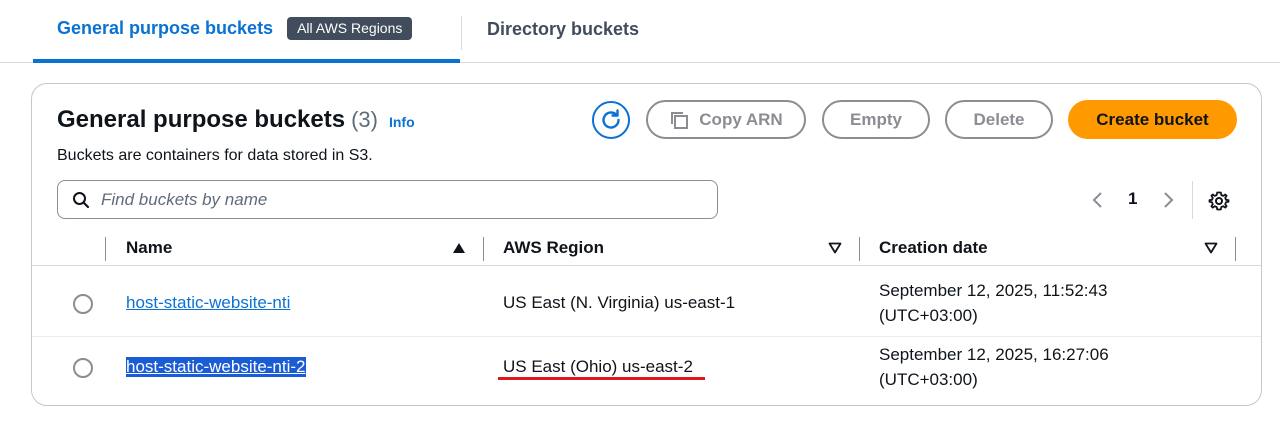 Image resolution: width=1280 pixels, height=427 pixels. I want to click on bucket-region: US East (Ohio) us-east-2, so click(598, 366).